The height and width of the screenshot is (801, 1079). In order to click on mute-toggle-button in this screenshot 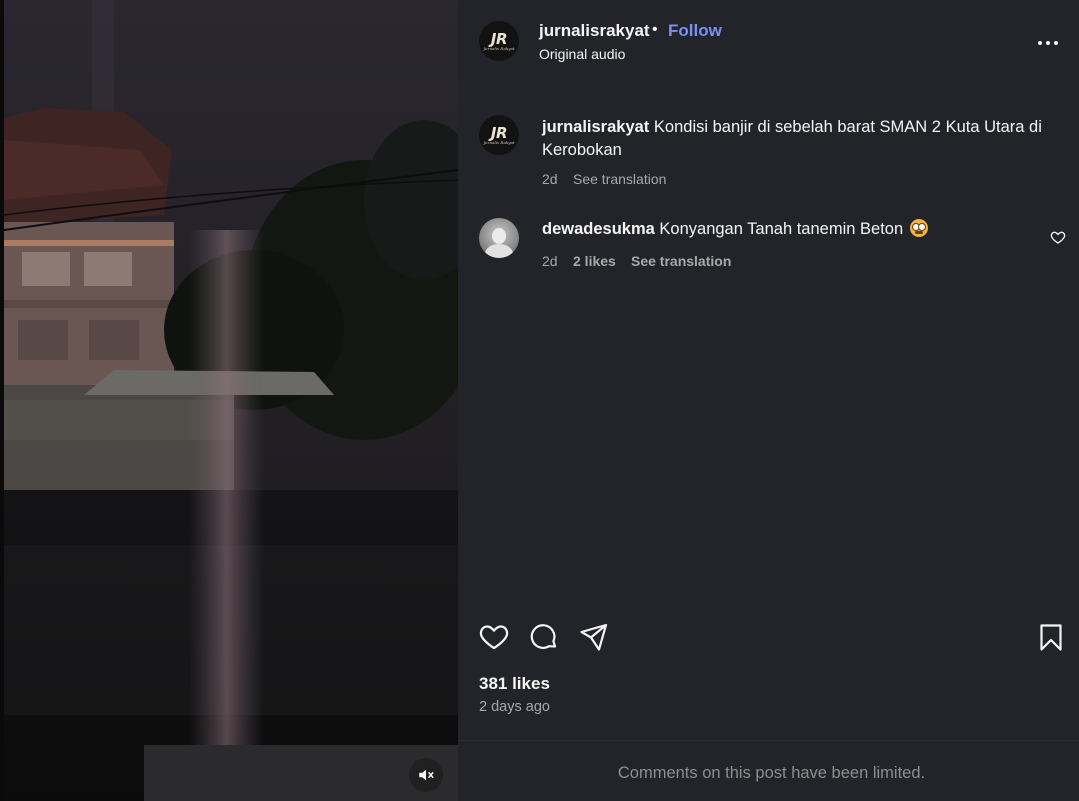, I will do `click(426, 775)`.